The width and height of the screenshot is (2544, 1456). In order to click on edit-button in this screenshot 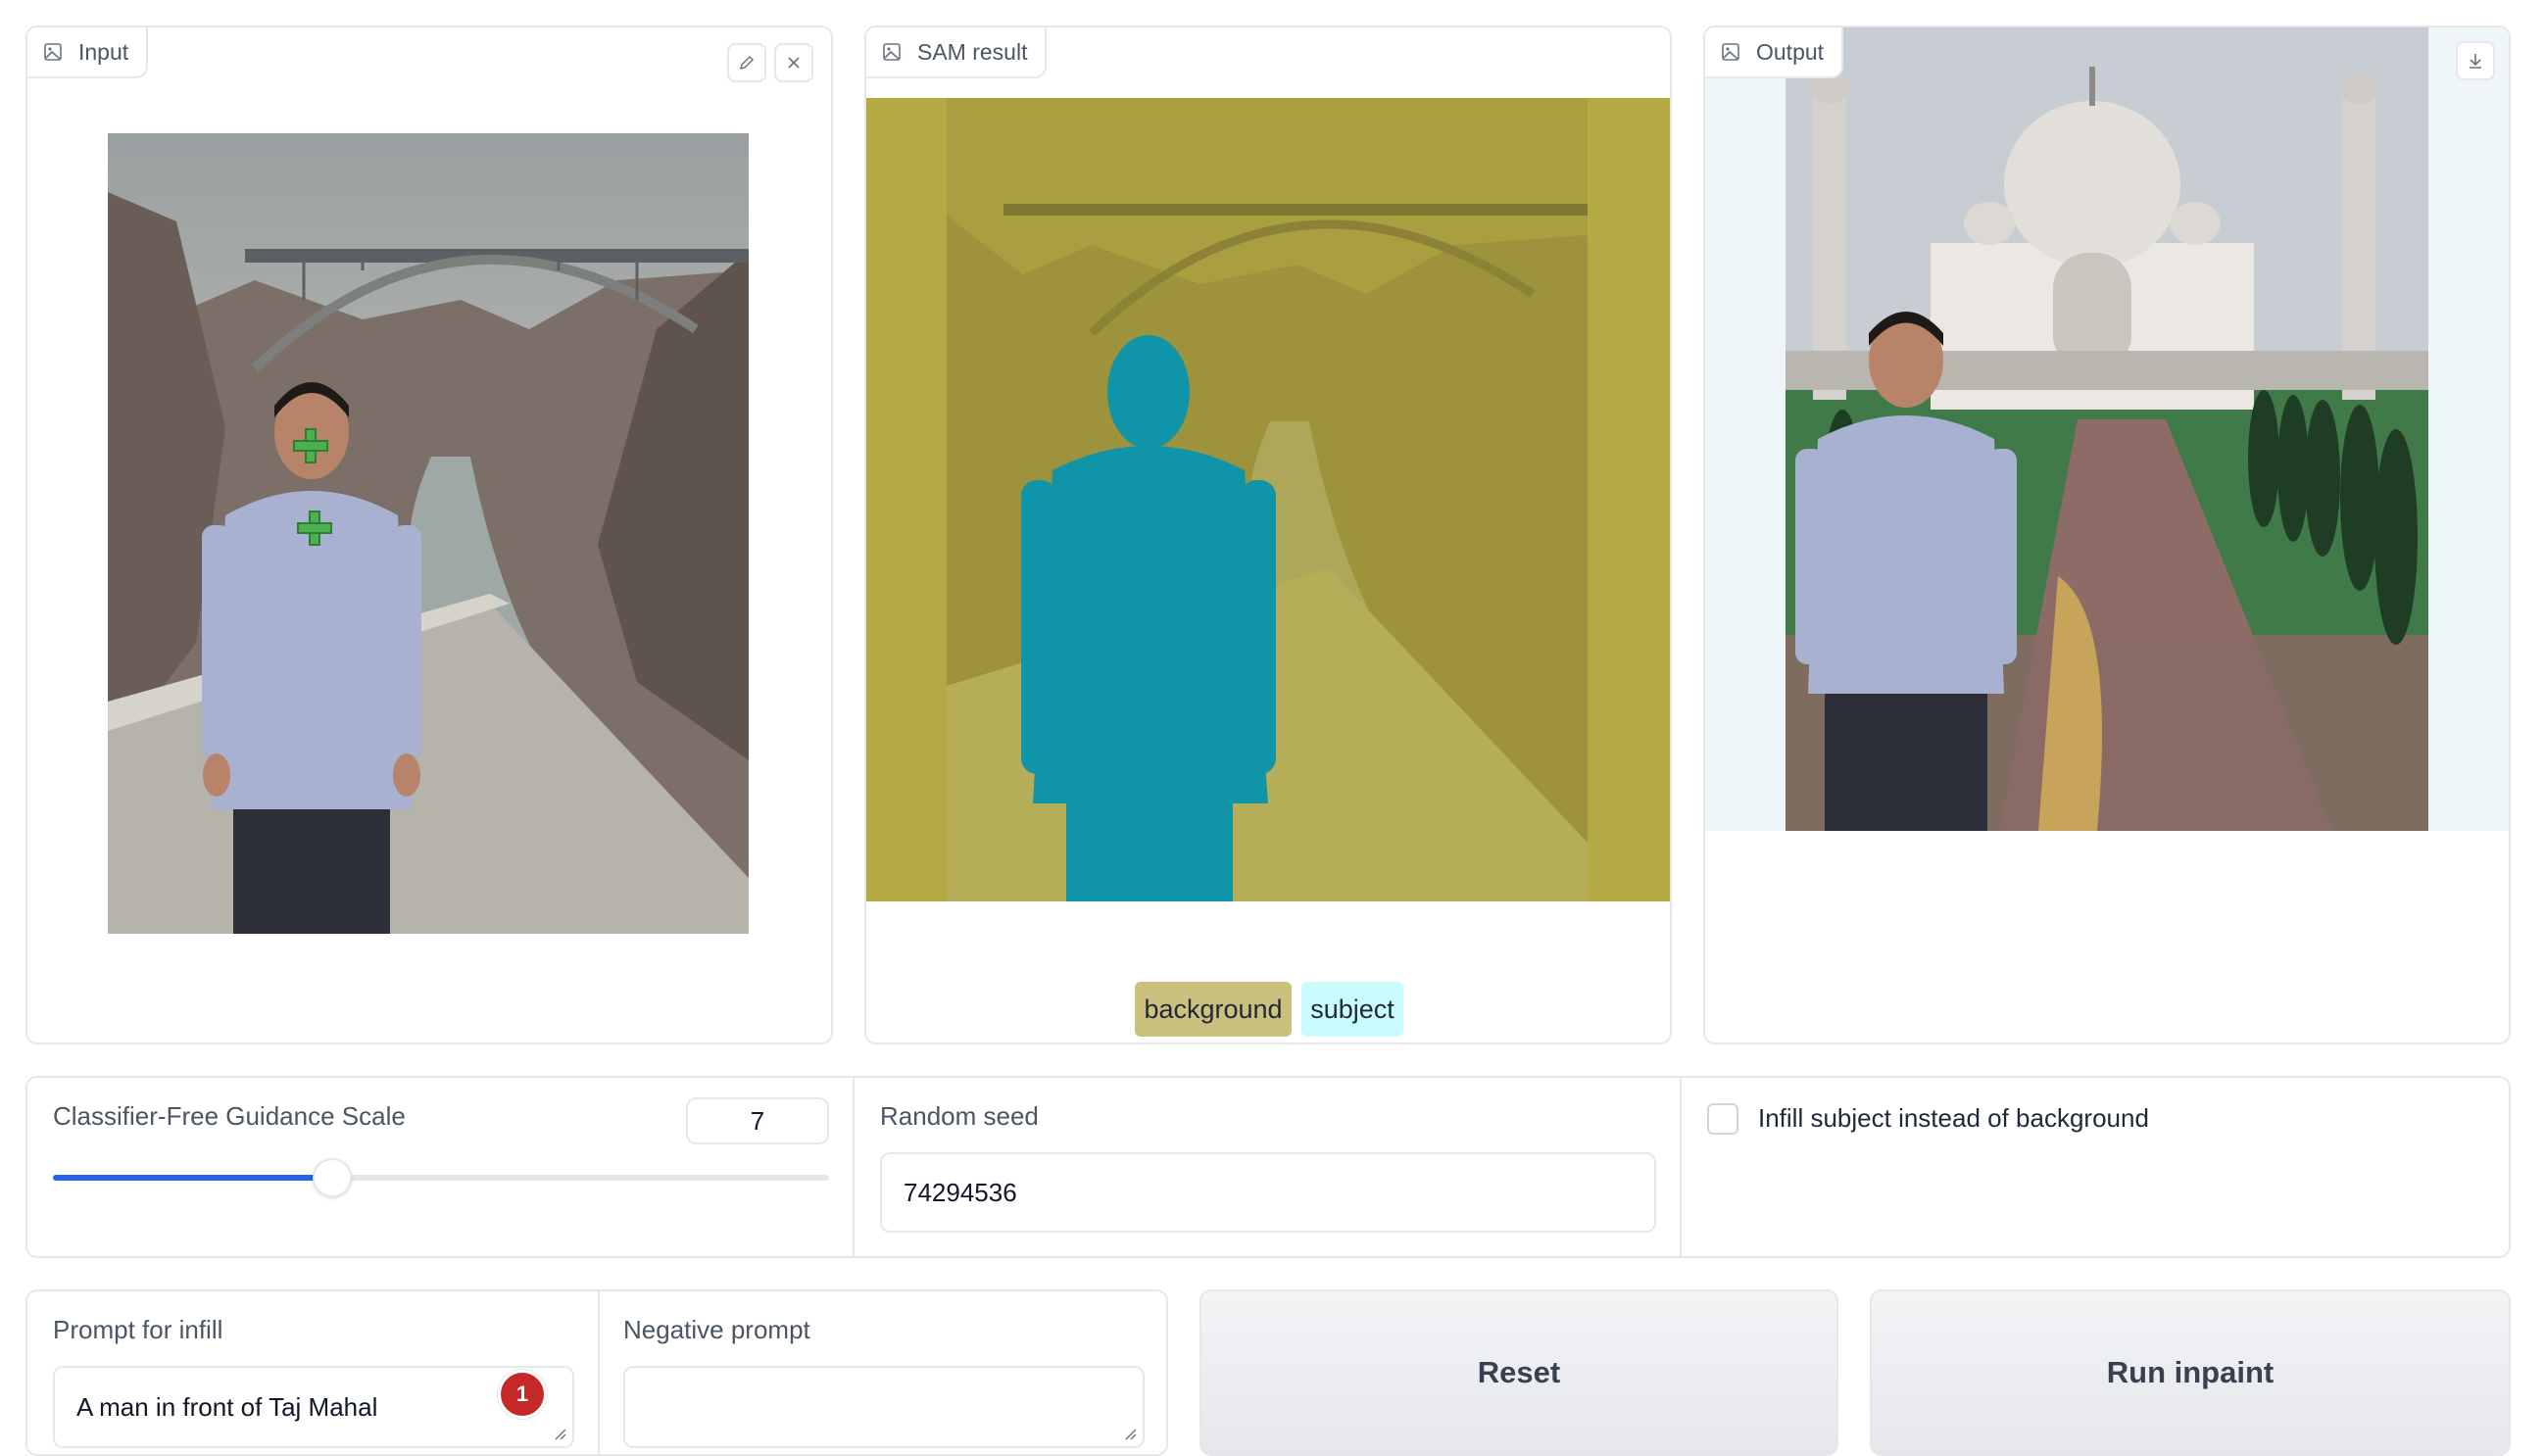, I will do `click(746, 62)`.